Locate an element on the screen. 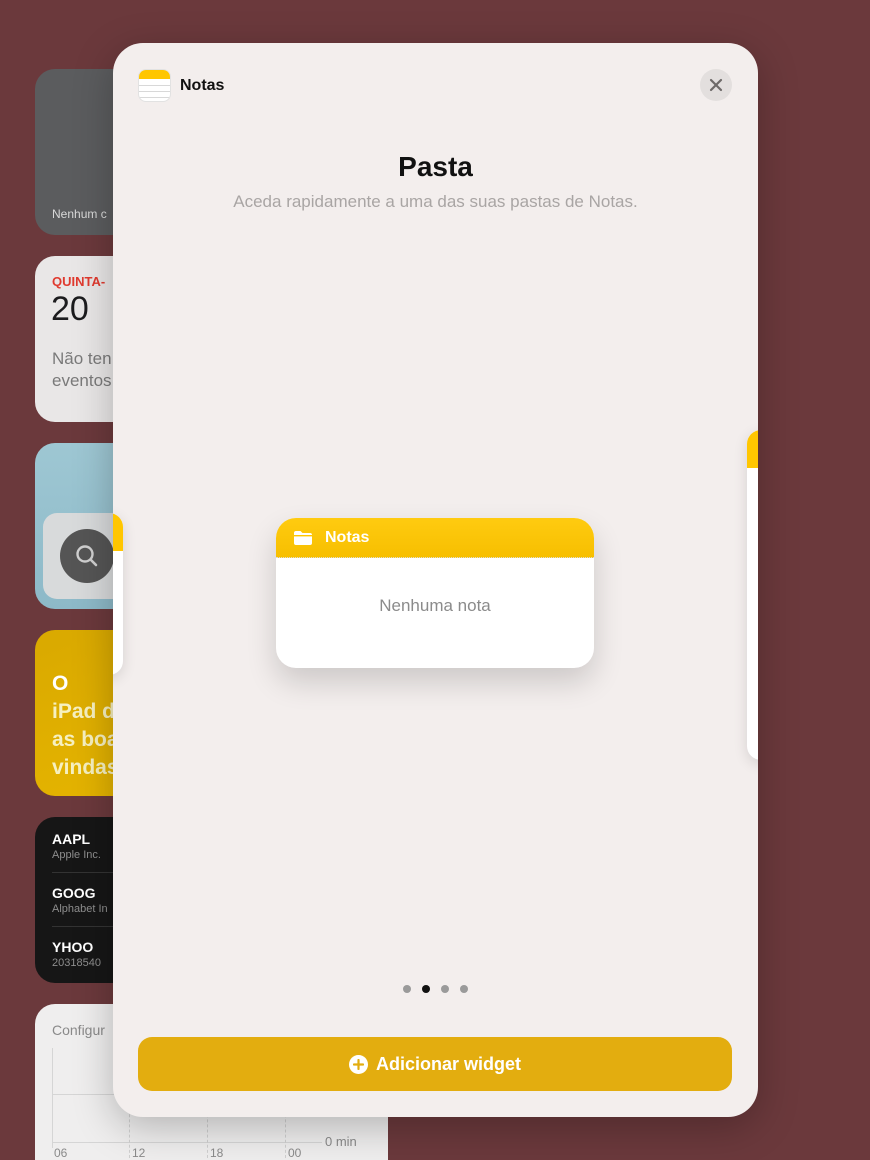 Image resolution: width=870 pixels, height=1160 pixels. widget-title: Pasta is located at coordinates (435, 166).